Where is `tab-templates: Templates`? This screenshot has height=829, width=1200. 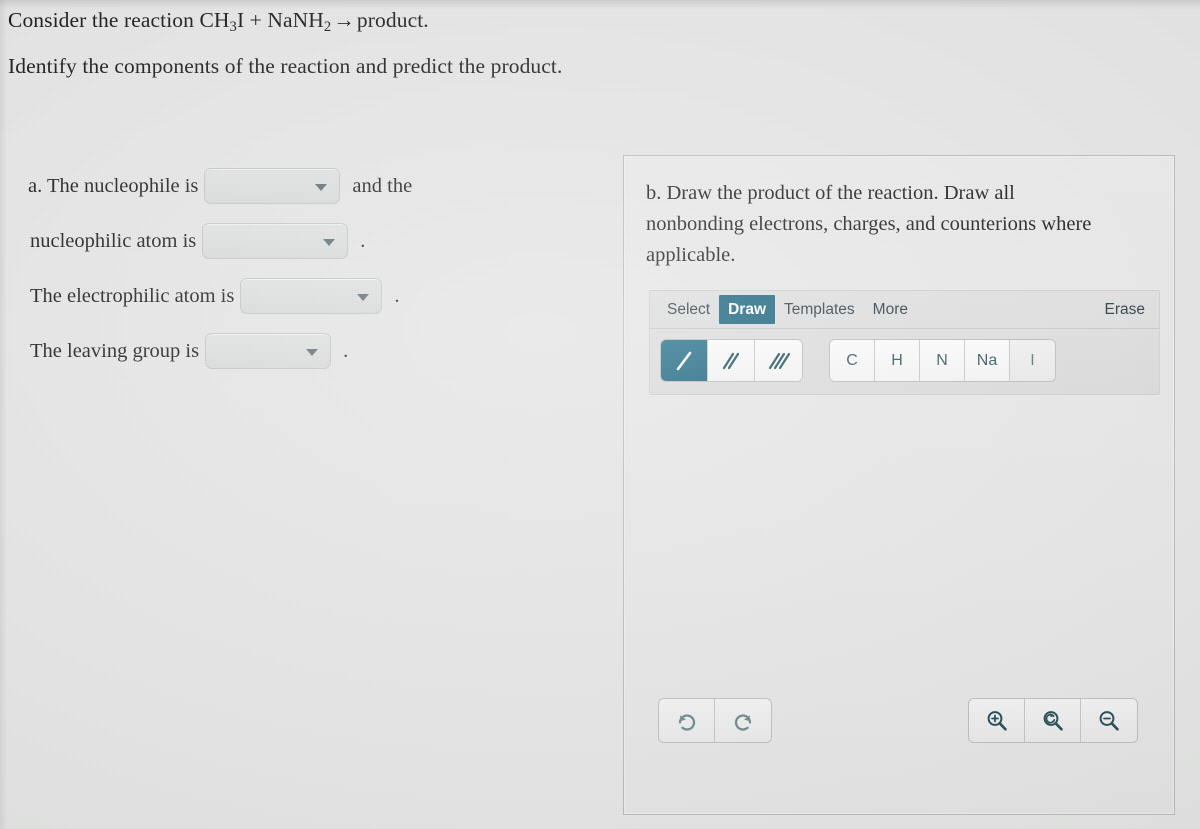
tab-templates: Templates is located at coordinates (819, 310).